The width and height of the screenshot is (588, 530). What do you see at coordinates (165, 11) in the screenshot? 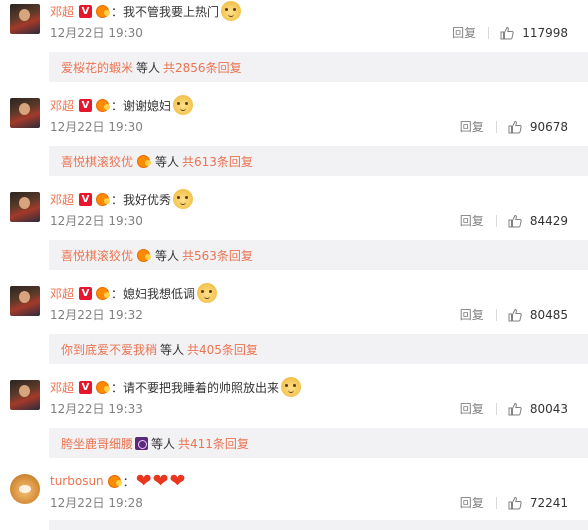
I see `comment-text: ：我不管我要上热门` at bounding box center [165, 11].